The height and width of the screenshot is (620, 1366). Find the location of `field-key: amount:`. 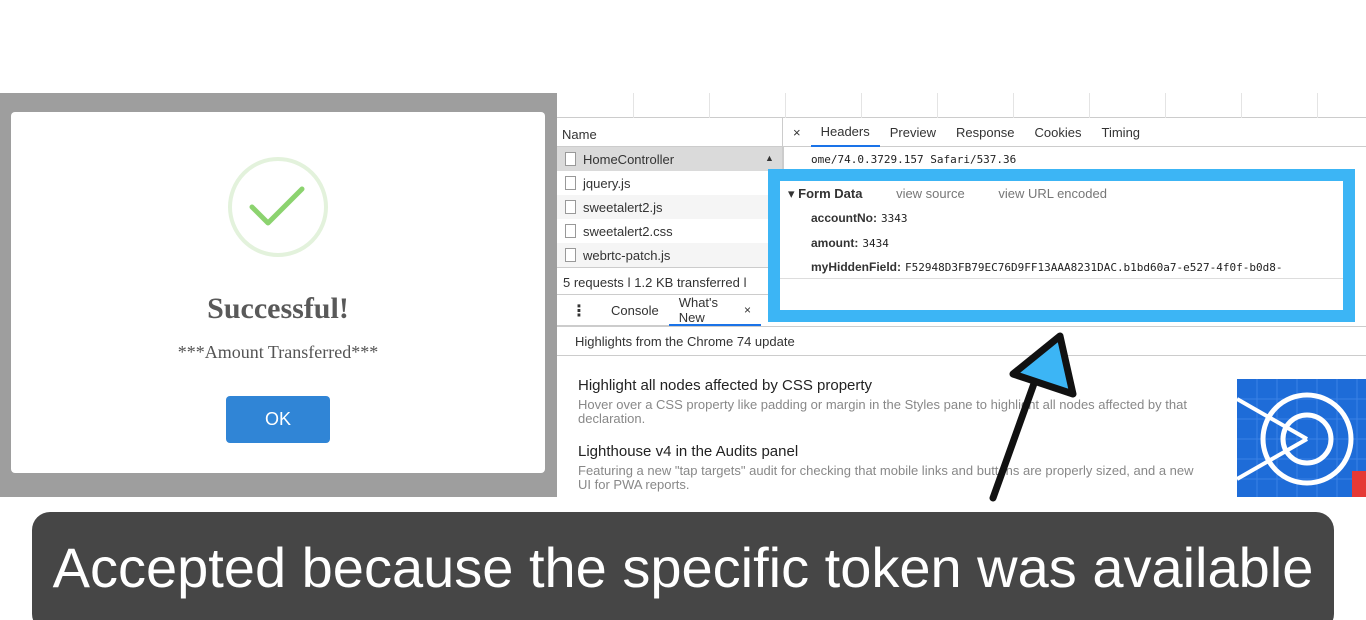

field-key: amount: is located at coordinates (835, 243).